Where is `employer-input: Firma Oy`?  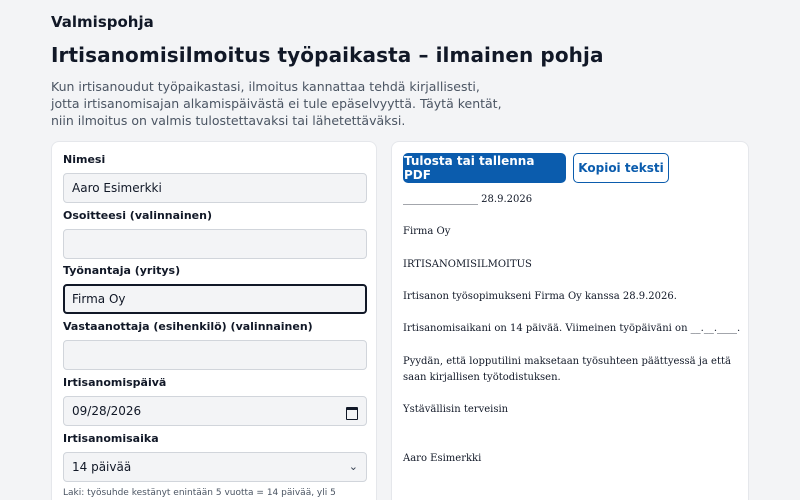 employer-input: Firma Oy is located at coordinates (215, 299).